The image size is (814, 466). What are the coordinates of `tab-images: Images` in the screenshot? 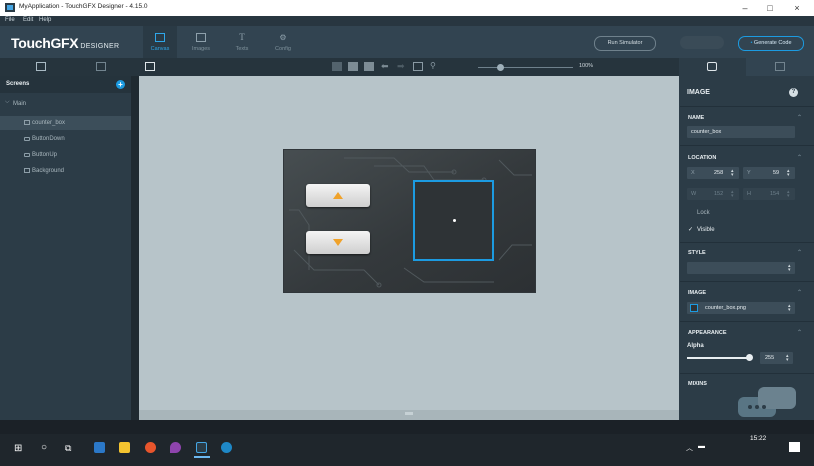 It's located at (201, 42).